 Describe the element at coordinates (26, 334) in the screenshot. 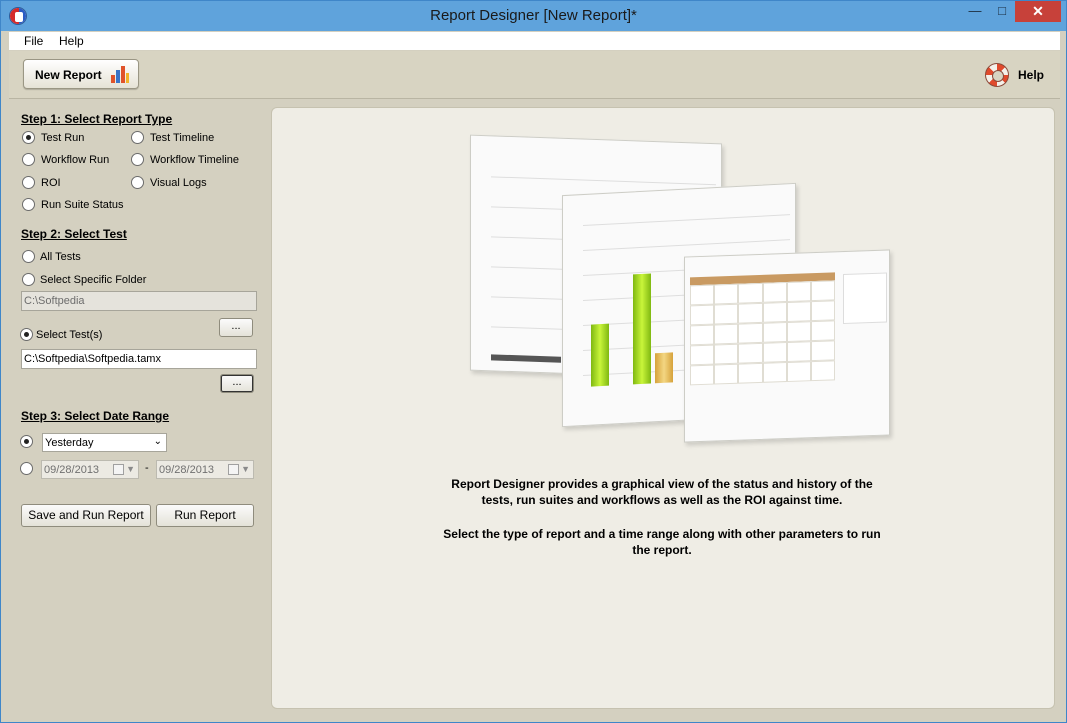

I see `radio-select-tests` at that location.